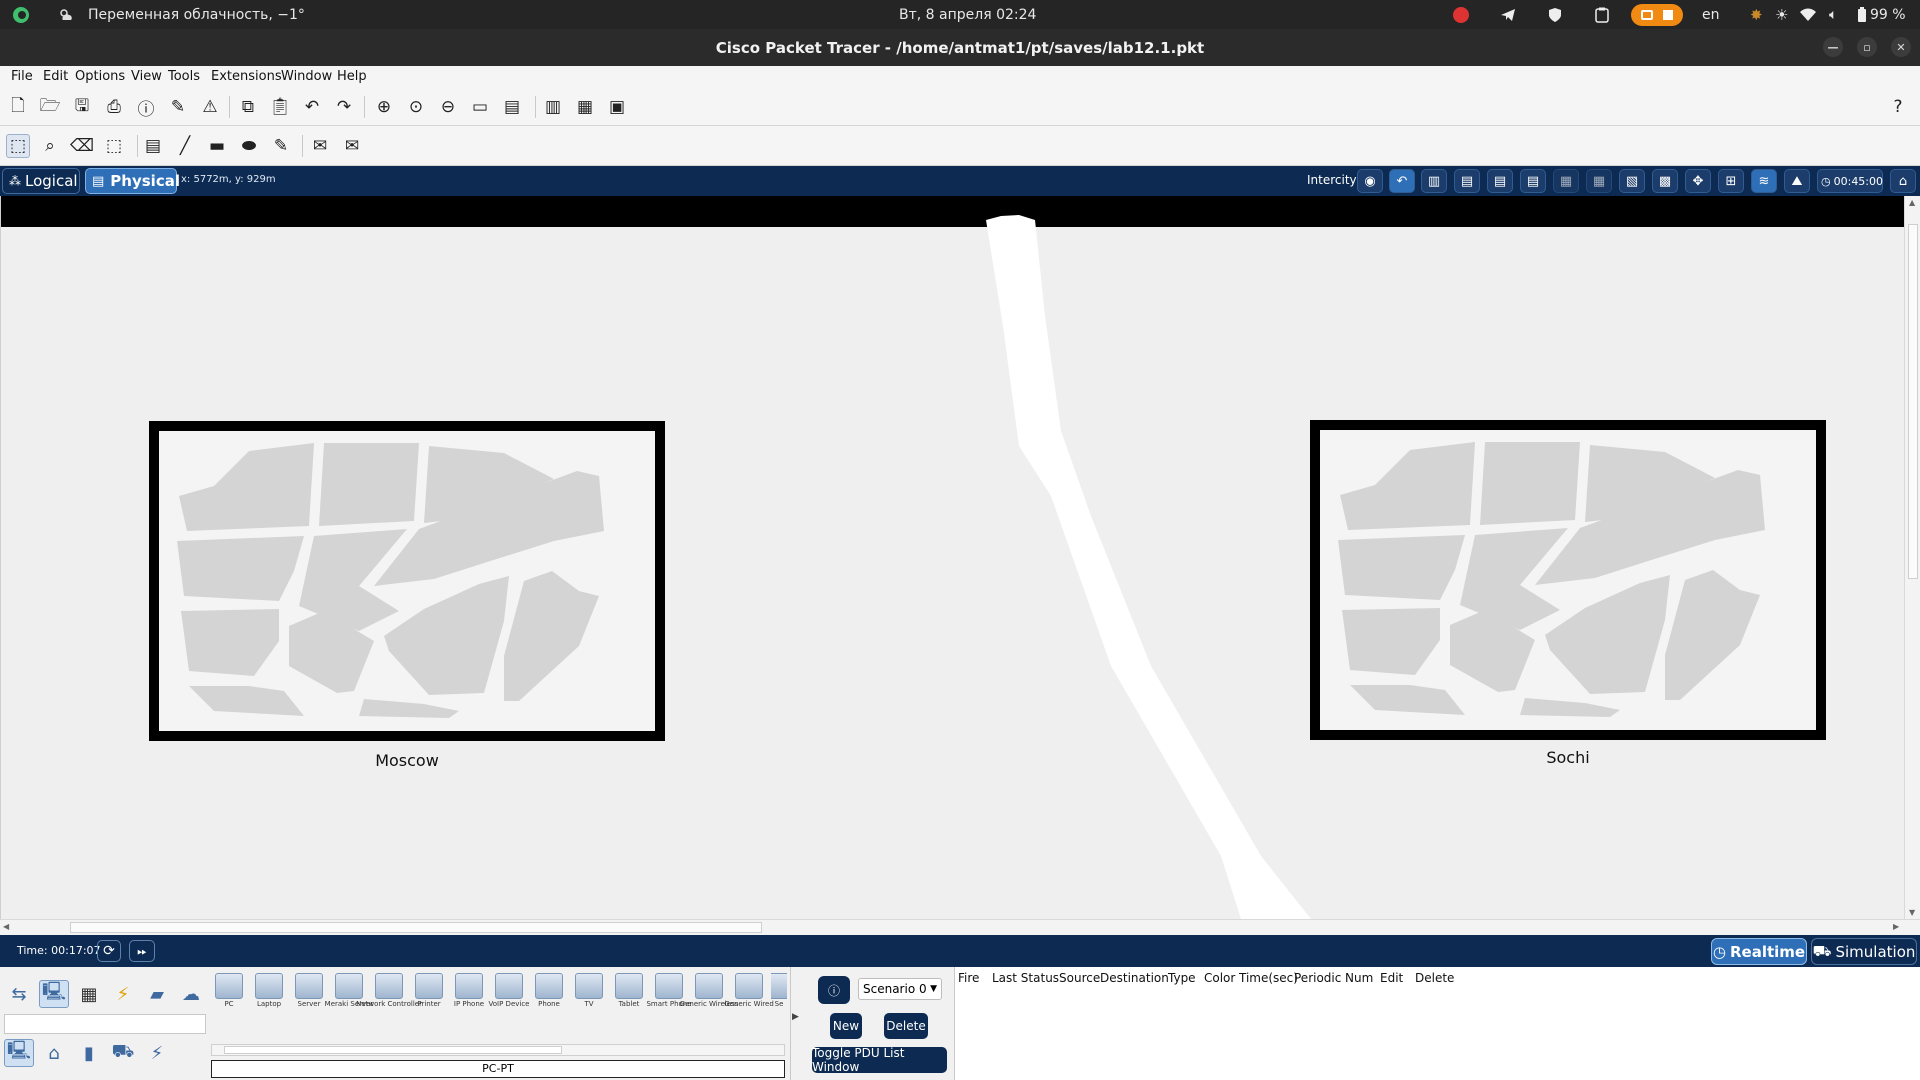 The image size is (1920, 1080). I want to click on menu-options: Options, so click(100, 76).